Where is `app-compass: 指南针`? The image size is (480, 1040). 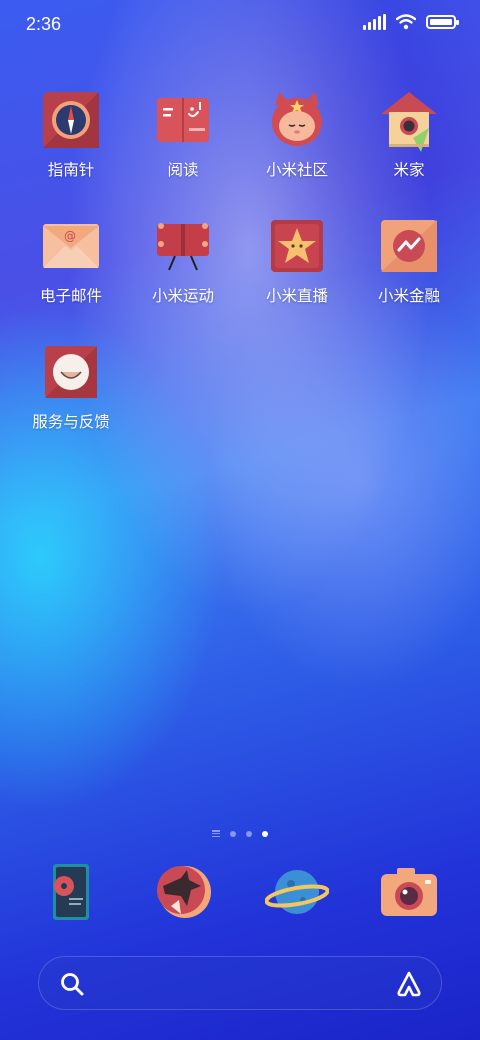
app-compass: 指南针 is located at coordinates (71, 134).